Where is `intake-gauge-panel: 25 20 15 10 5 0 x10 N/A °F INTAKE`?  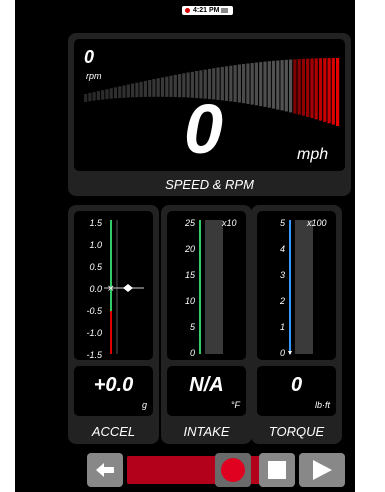 intake-gauge-panel: 25 20 15 10 5 0 x10 N/A °F INTAKE is located at coordinates (206, 324).